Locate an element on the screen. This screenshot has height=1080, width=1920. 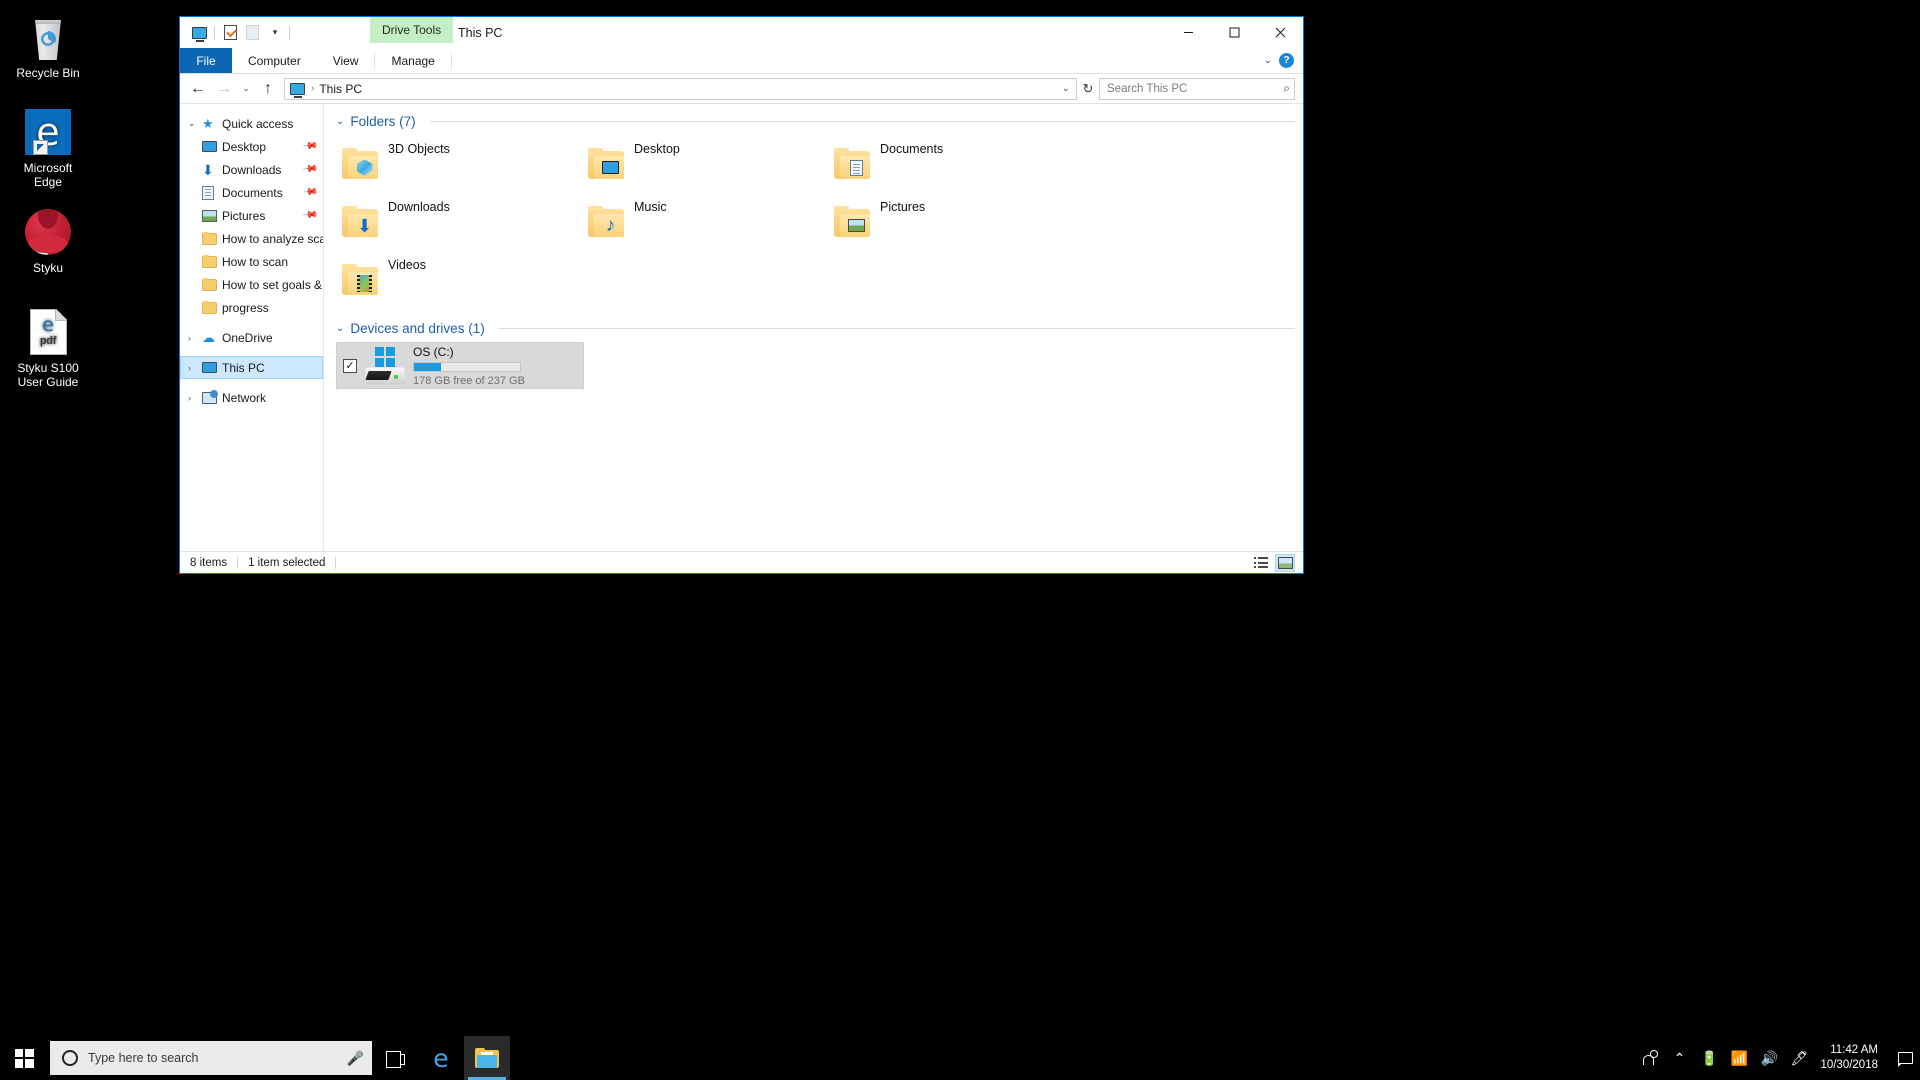
contextual-tab-drive-tools: Drive Tools is located at coordinates (412, 30).